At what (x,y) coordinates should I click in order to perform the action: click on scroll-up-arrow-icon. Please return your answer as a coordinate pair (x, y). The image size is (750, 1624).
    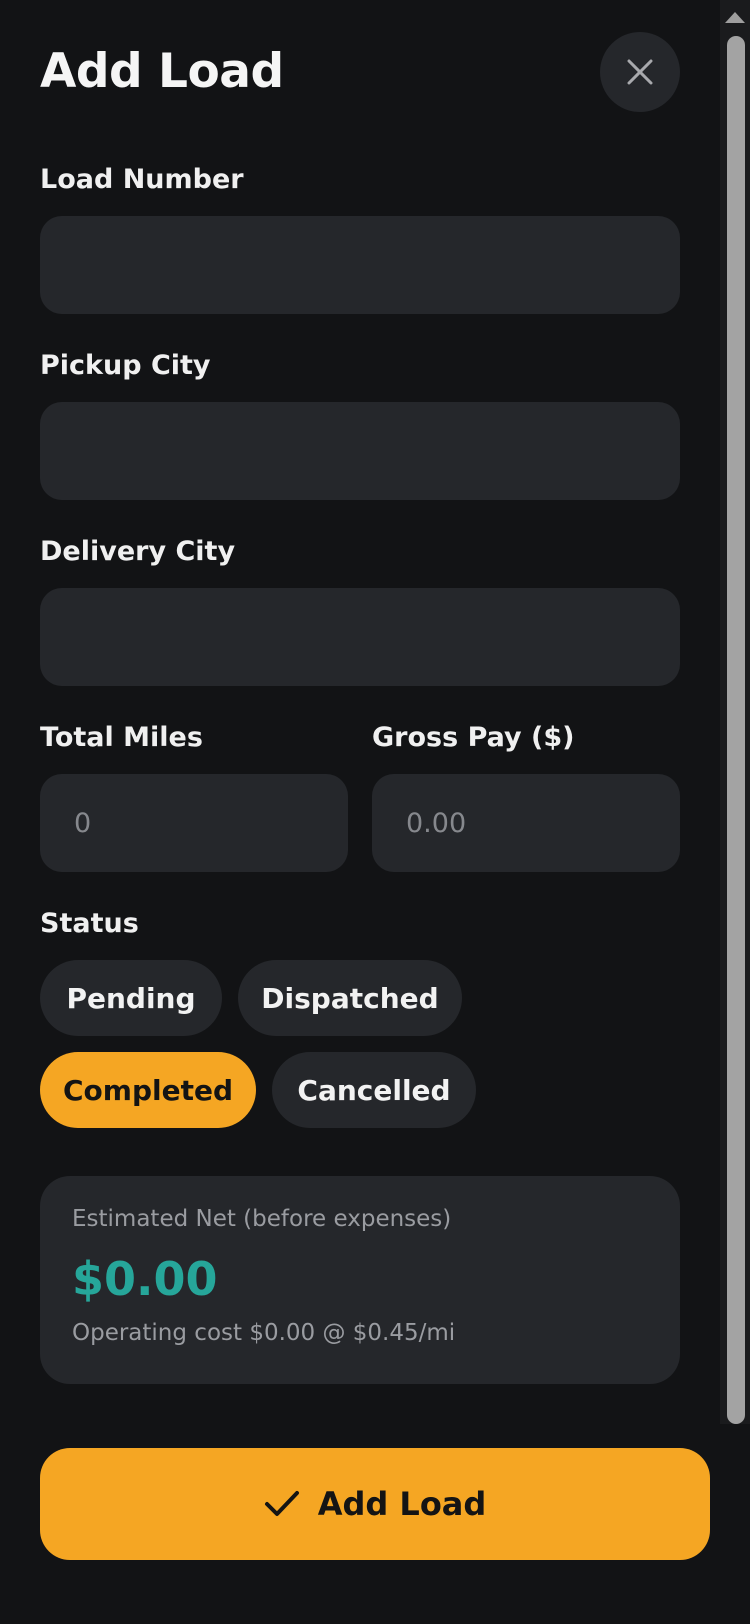
    Looking at the image, I should click on (735, 17).